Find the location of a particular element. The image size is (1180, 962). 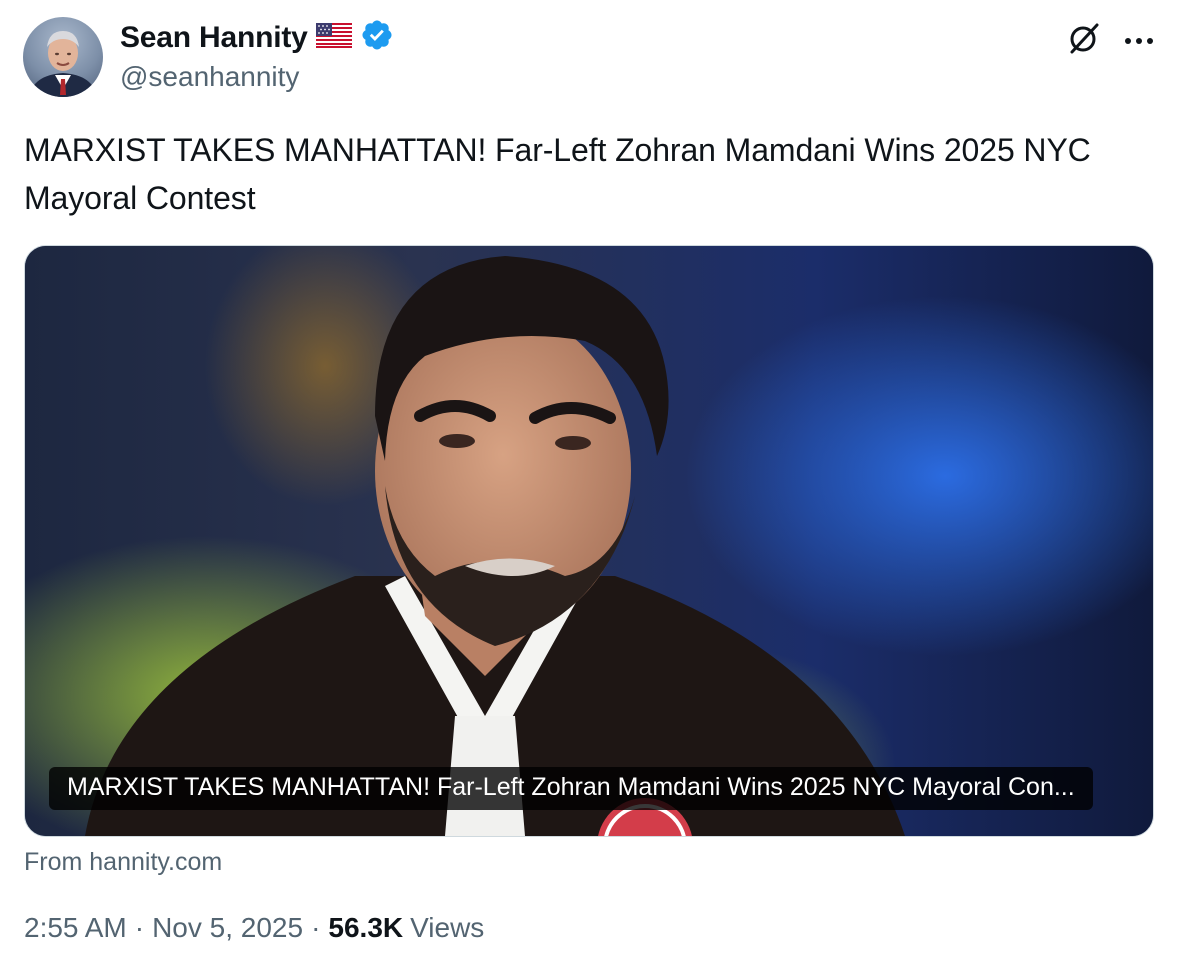

author-display-name: Sean Hannity is located at coordinates (214, 38).